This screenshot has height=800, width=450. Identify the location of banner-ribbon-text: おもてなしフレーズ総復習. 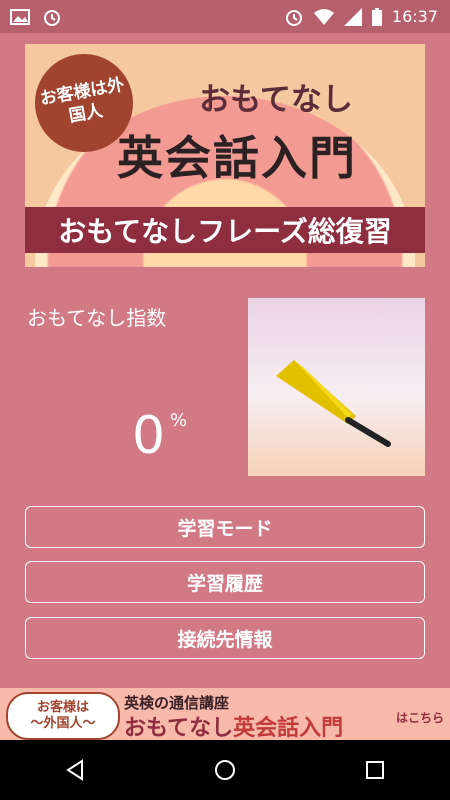
(225, 231).